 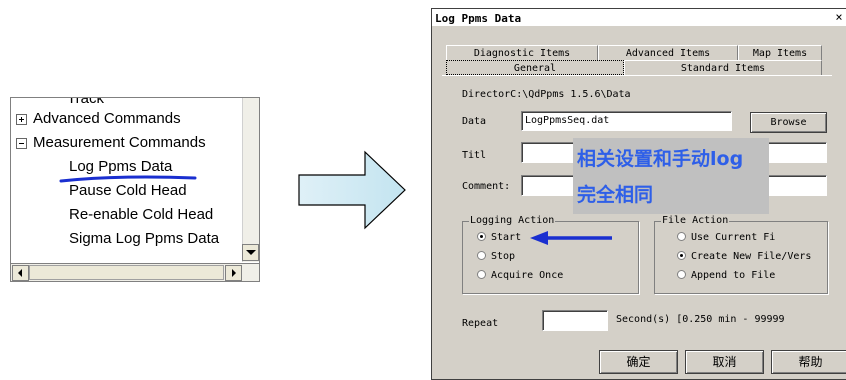 I want to click on chevron-right-icon, so click(x=234, y=273).